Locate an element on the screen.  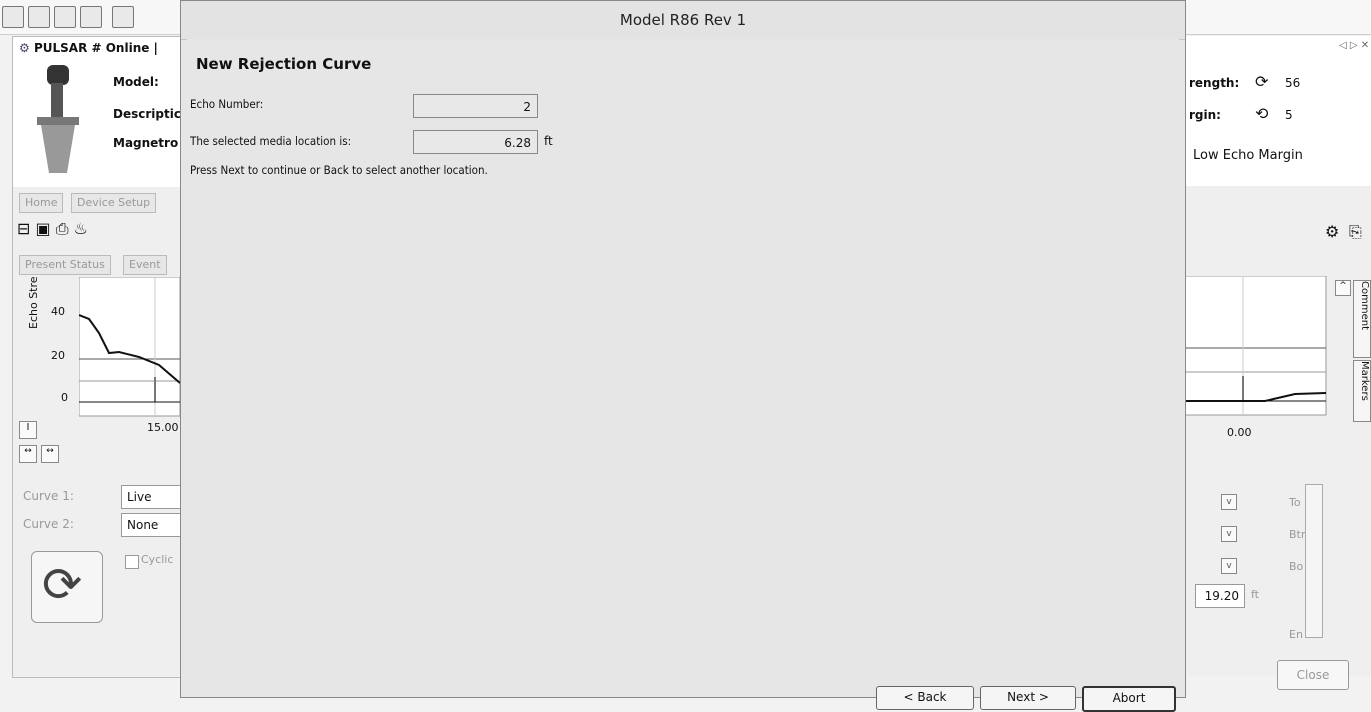
back-button: < Back is located at coordinates (925, 698).